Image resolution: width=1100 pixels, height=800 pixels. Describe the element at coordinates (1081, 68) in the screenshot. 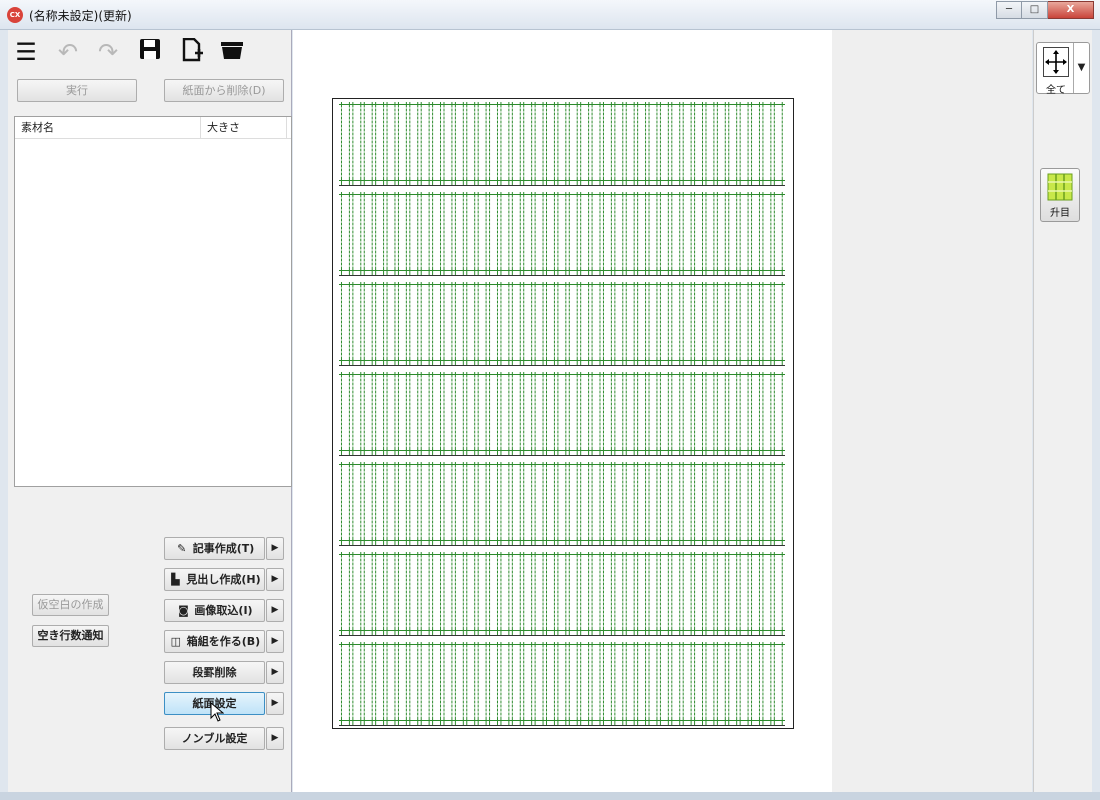

I see `view-all-dropdown-arrow: ▼` at that location.